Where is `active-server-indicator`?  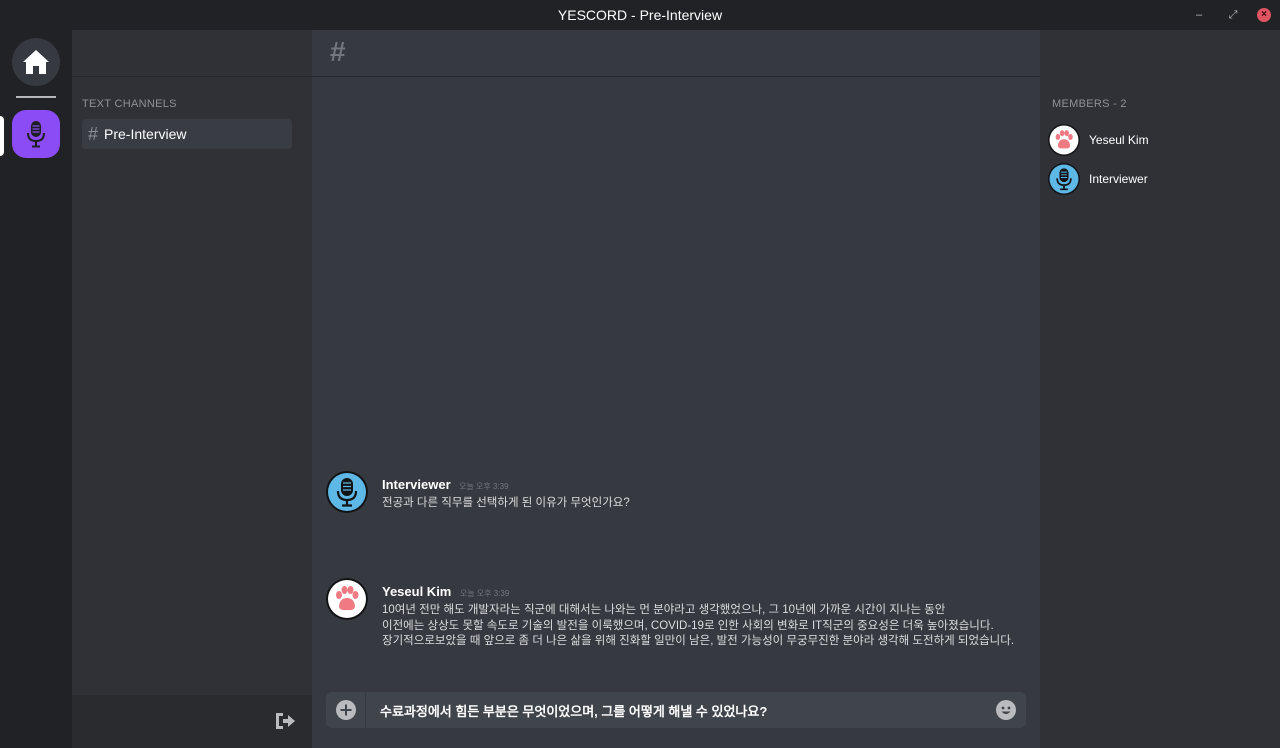
active-server-indicator is located at coordinates (2, 136).